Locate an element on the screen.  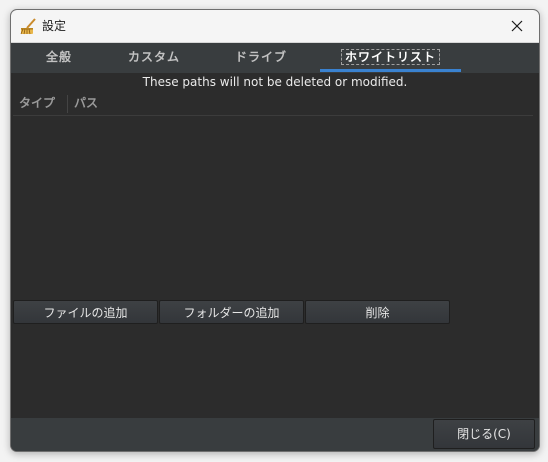
broom-icon is located at coordinates (29, 26).